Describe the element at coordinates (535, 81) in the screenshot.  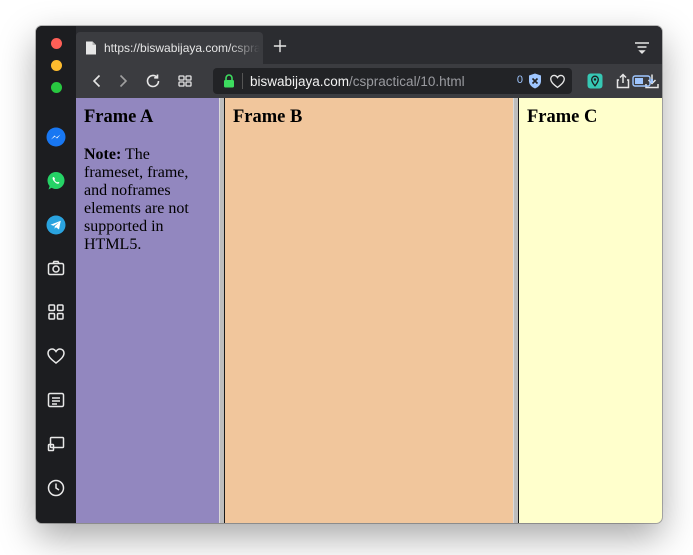
I see `shield-icon` at that location.